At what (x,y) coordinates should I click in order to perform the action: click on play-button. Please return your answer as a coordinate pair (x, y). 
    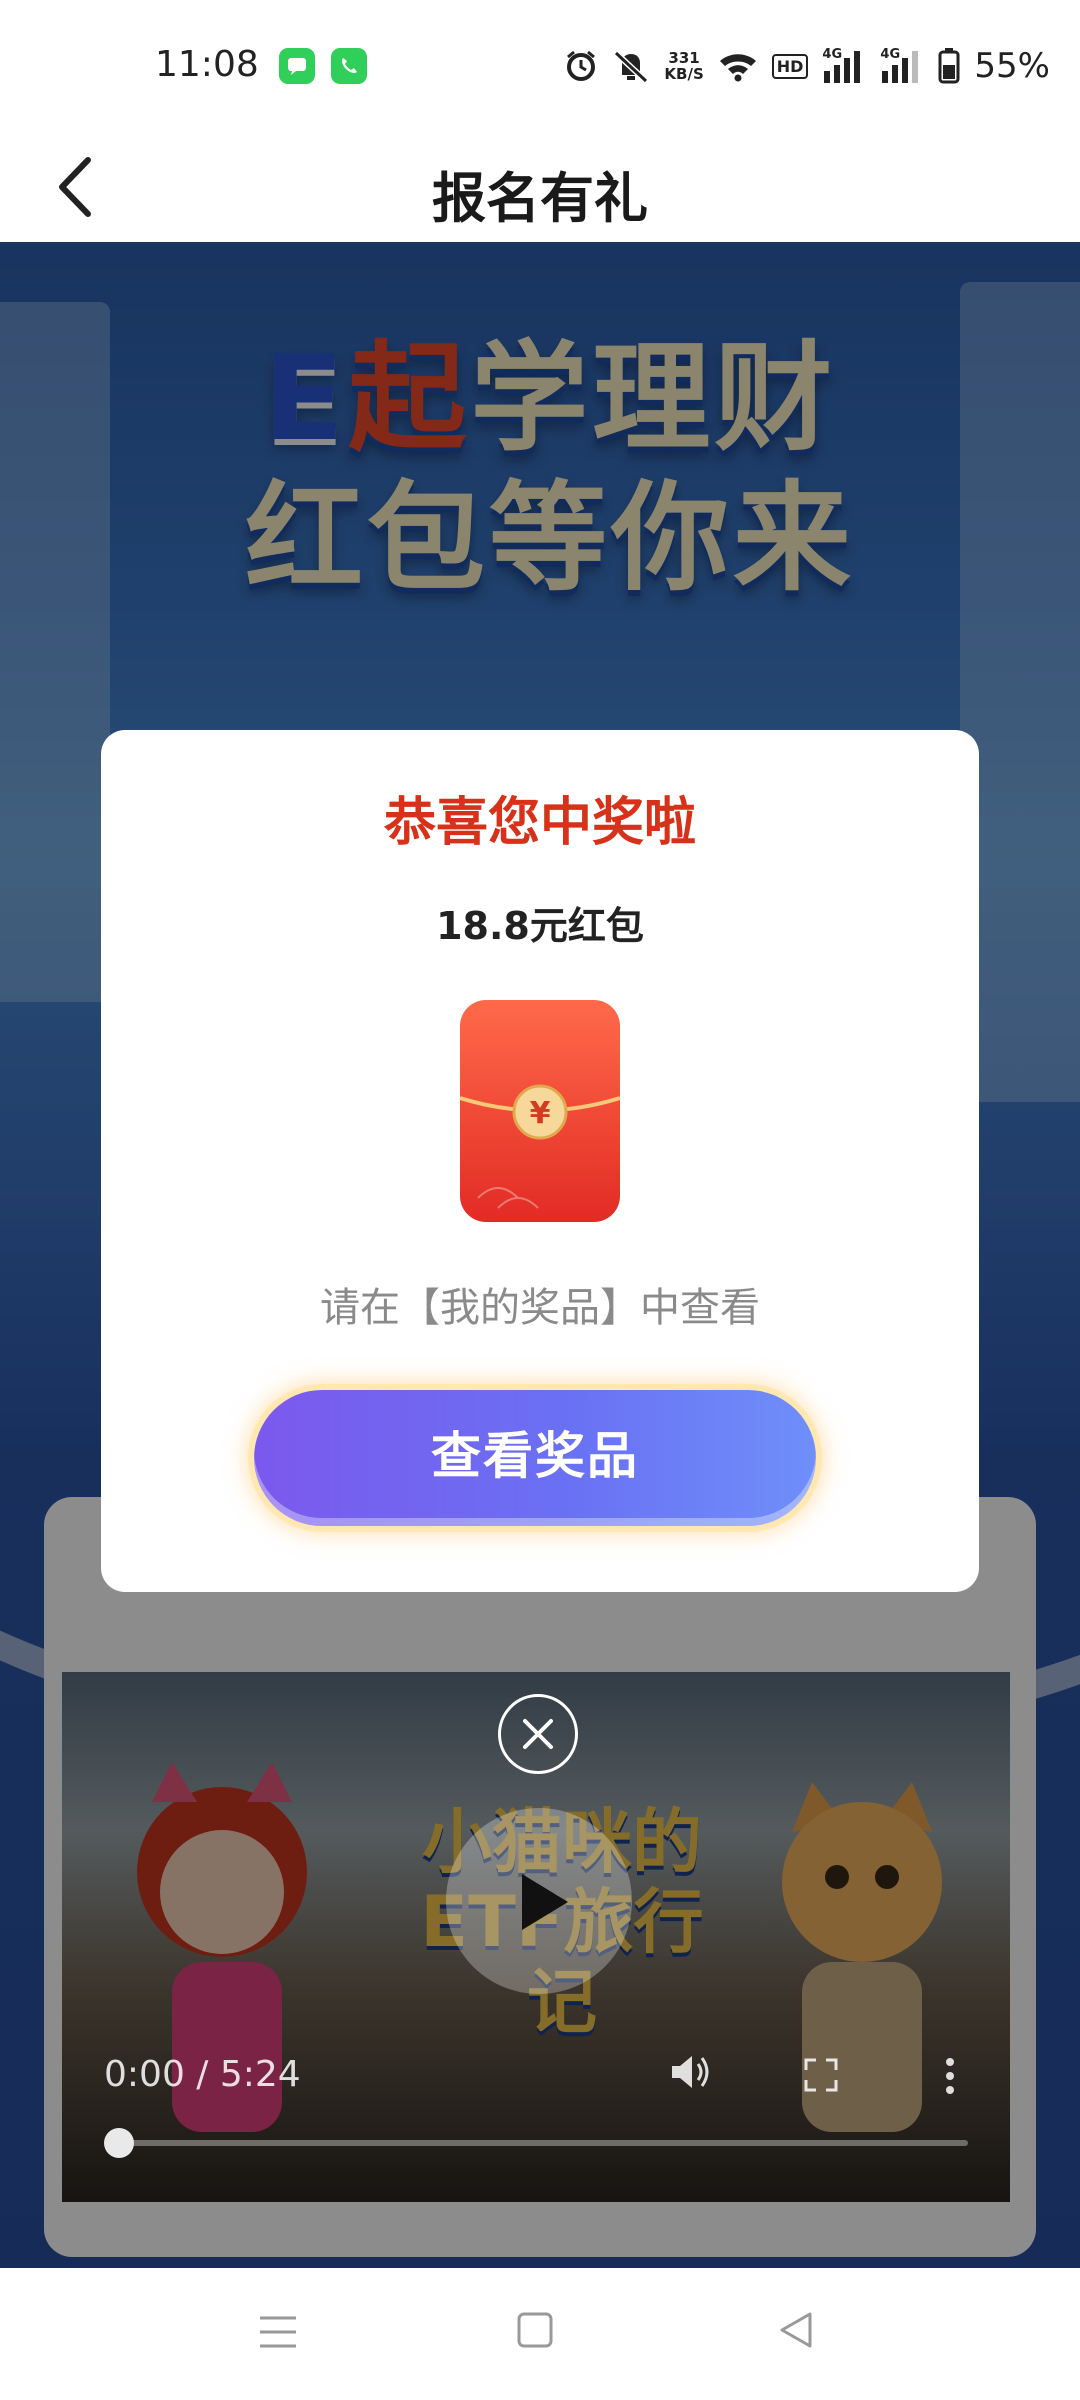
    Looking at the image, I should click on (539, 1901).